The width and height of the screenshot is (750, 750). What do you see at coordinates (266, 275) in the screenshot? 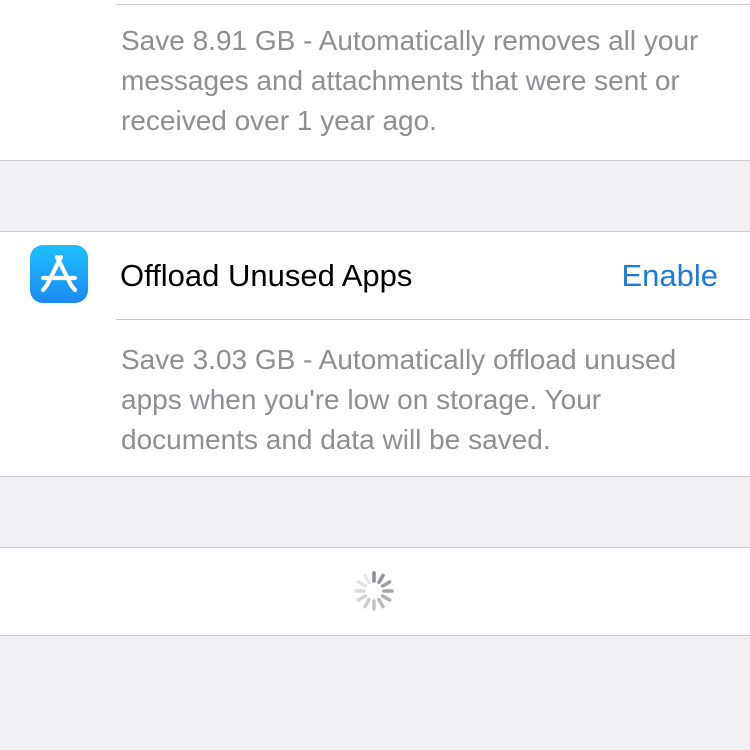
I see `offload-unused-apps-title: Offload Unused Apps` at bounding box center [266, 275].